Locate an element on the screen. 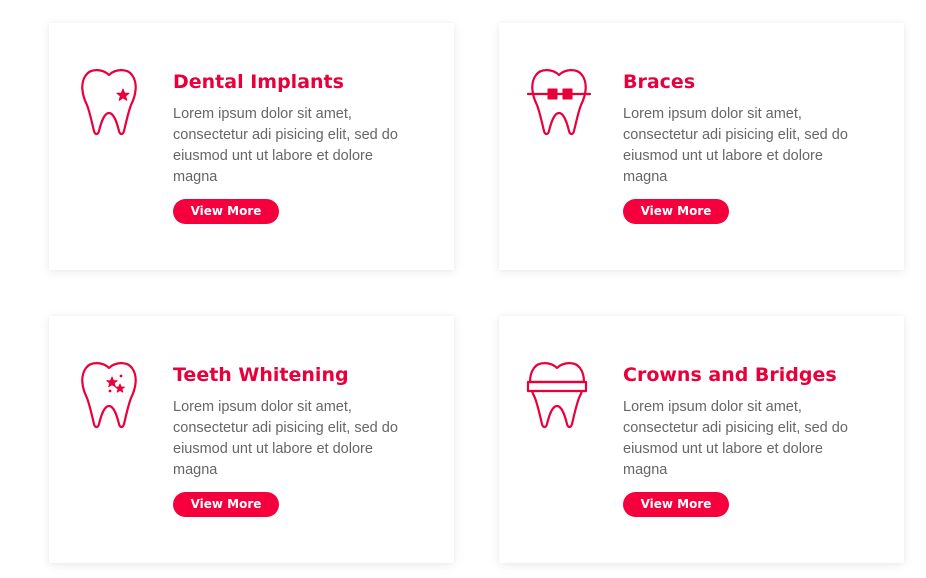  service-title: Braces is located at coordinates (659, 82).